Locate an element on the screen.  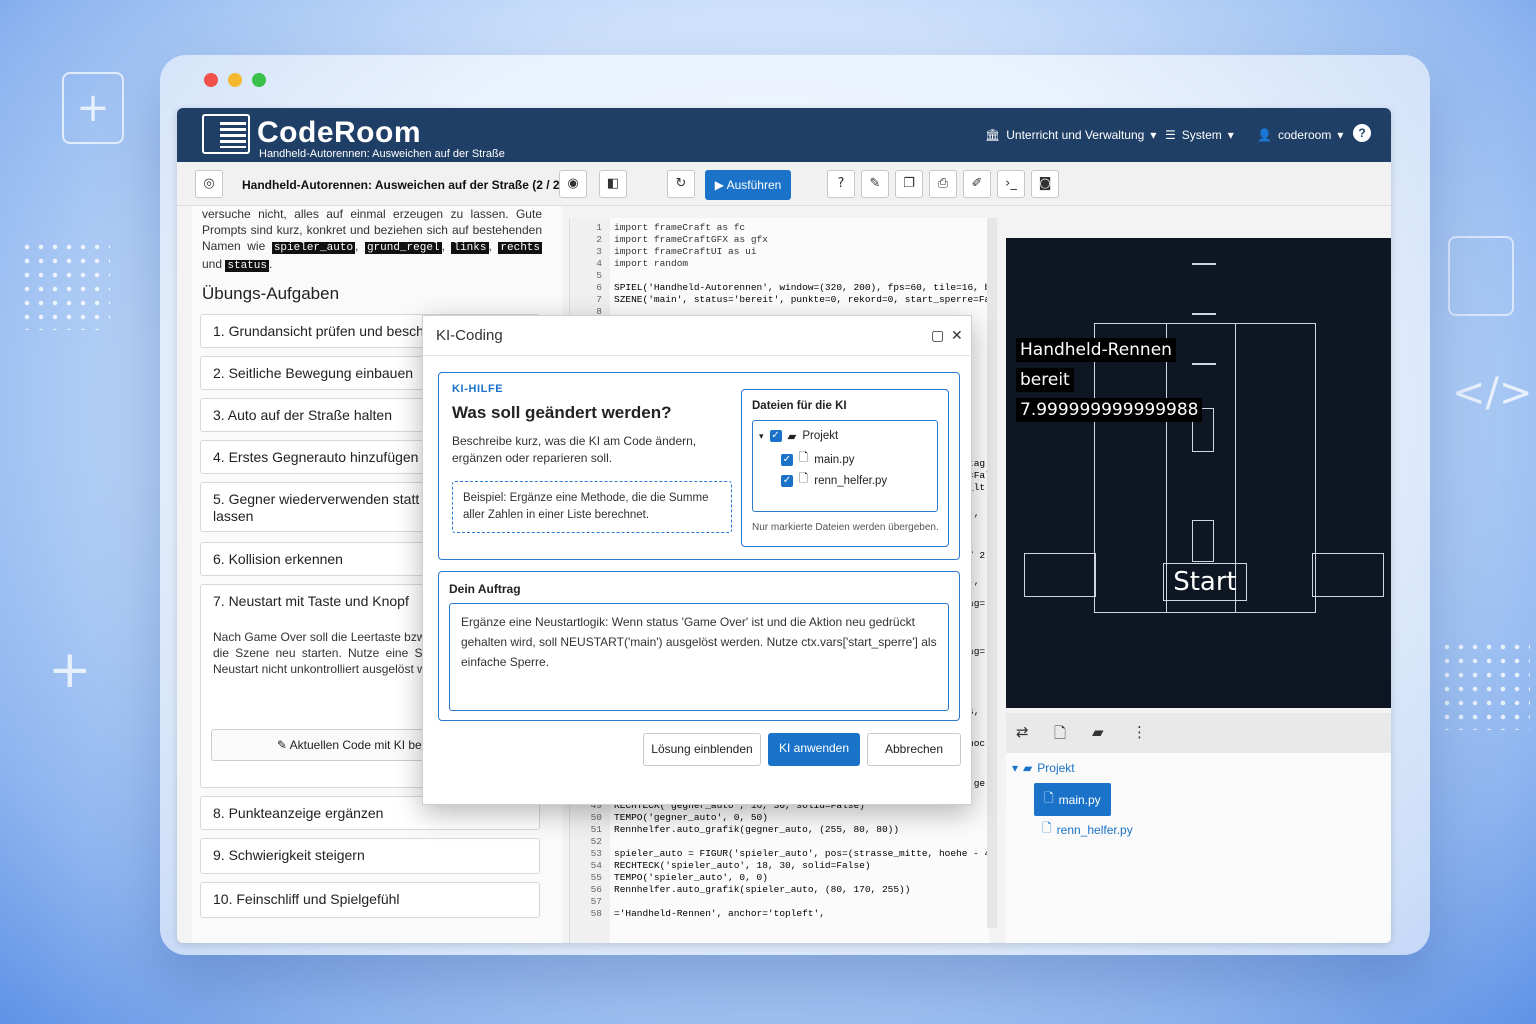
code-chip: rechts is located at coordinates (520, 248).